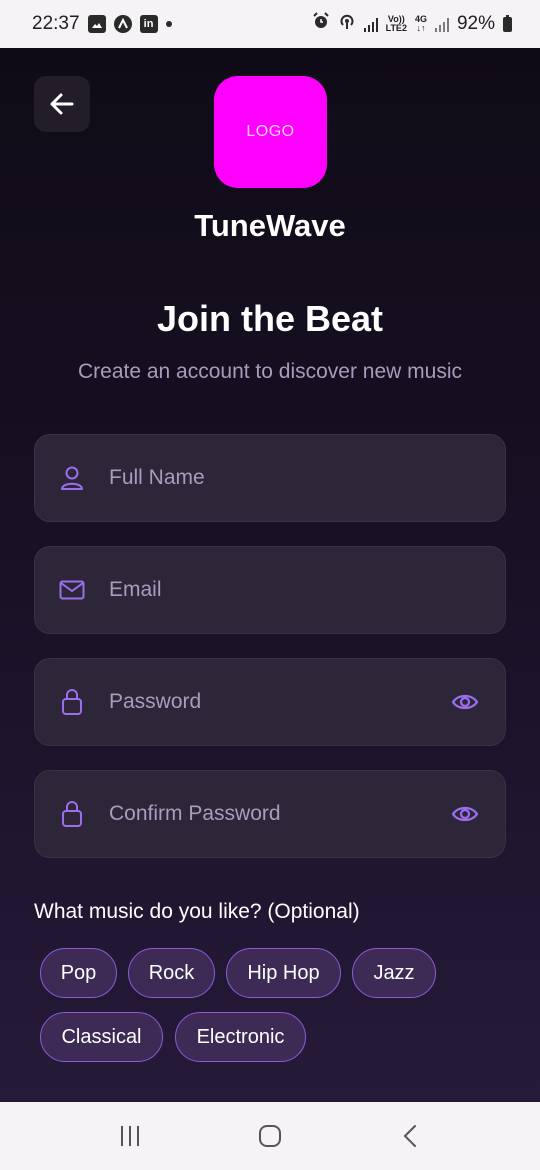 This screenshot has height=1170, width=540. I want to click on a-icon, so click(122, 24).